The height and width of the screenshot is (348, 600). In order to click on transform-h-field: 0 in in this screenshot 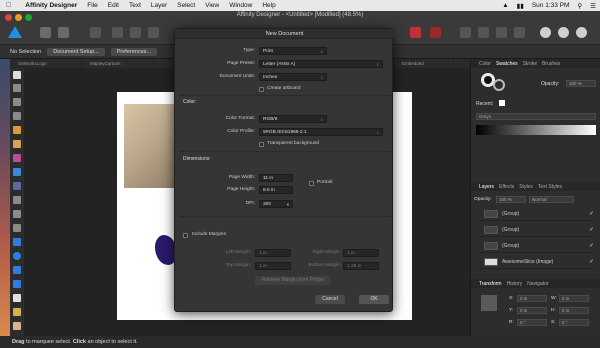, I will do `click(574, 310)`.